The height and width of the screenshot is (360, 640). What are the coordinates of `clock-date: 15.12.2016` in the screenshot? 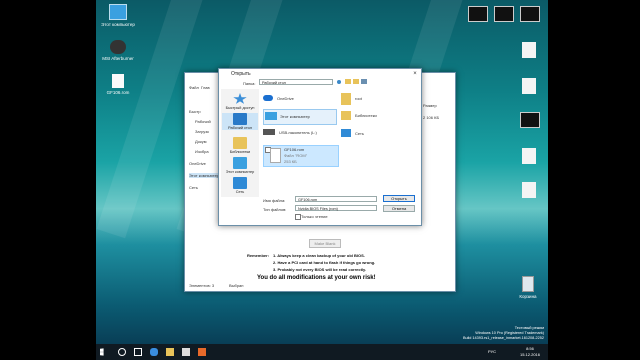 It's located at (529, 354).